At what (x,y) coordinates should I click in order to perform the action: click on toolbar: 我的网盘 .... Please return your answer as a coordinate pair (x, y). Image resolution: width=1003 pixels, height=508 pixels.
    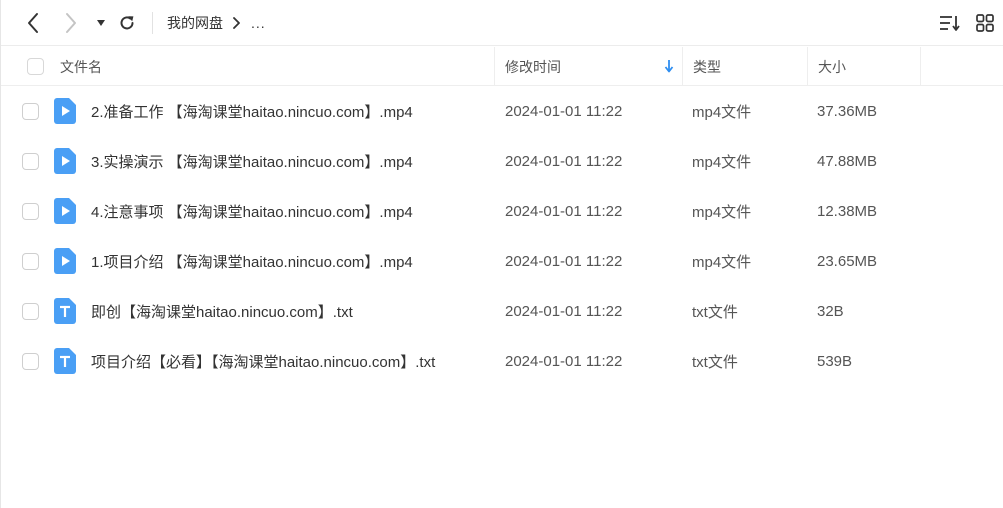
    Looking at the image, I should click on (502, 23).